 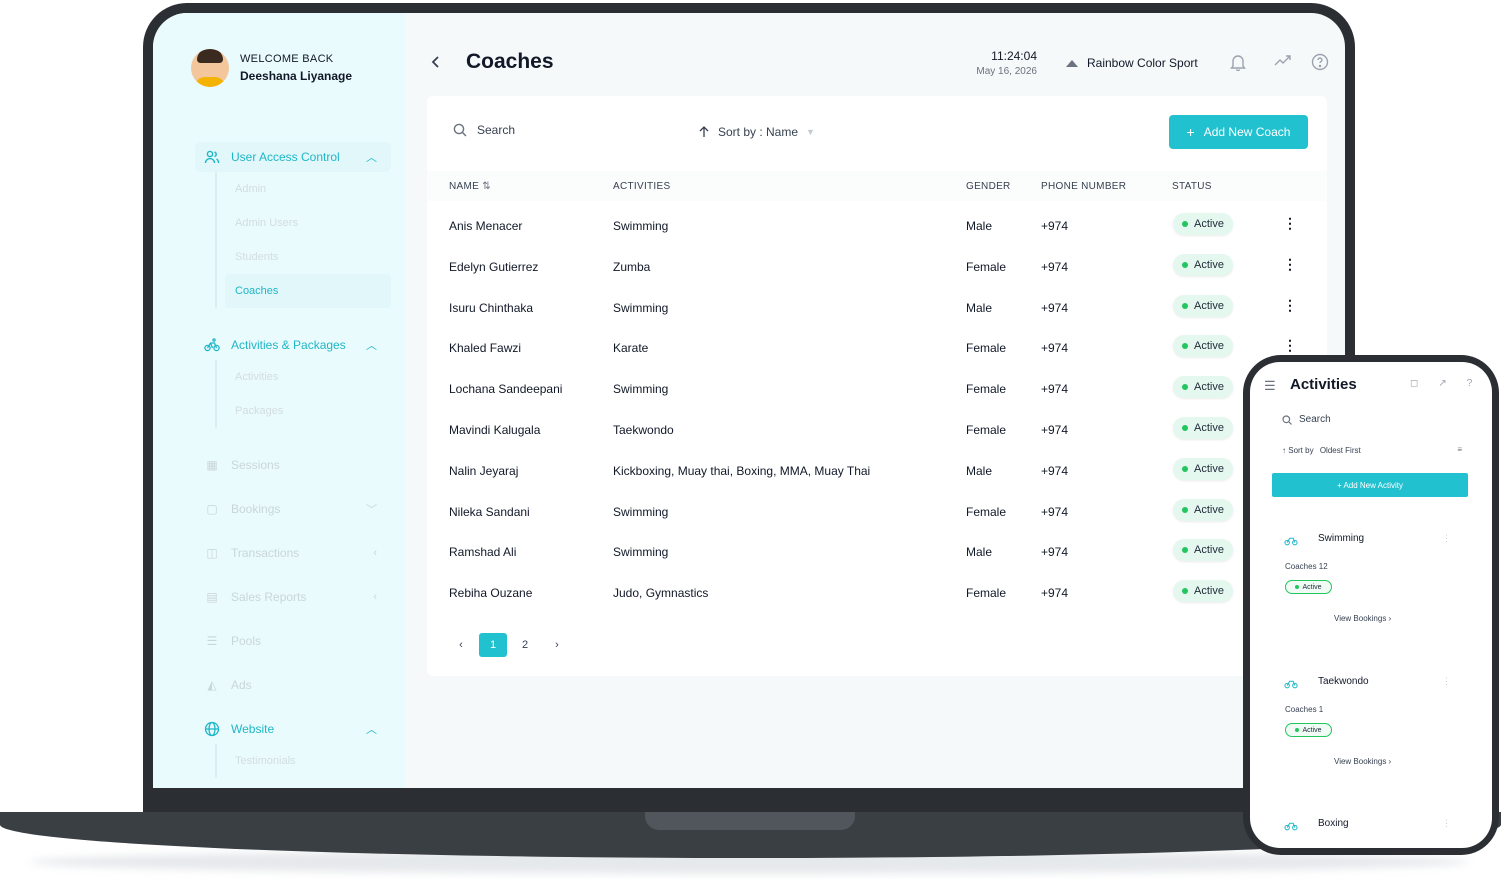 What do you see at coordinates (1239, 62) in the screenshot?
I see `bell-icon` at bounding box center [1239, 62].